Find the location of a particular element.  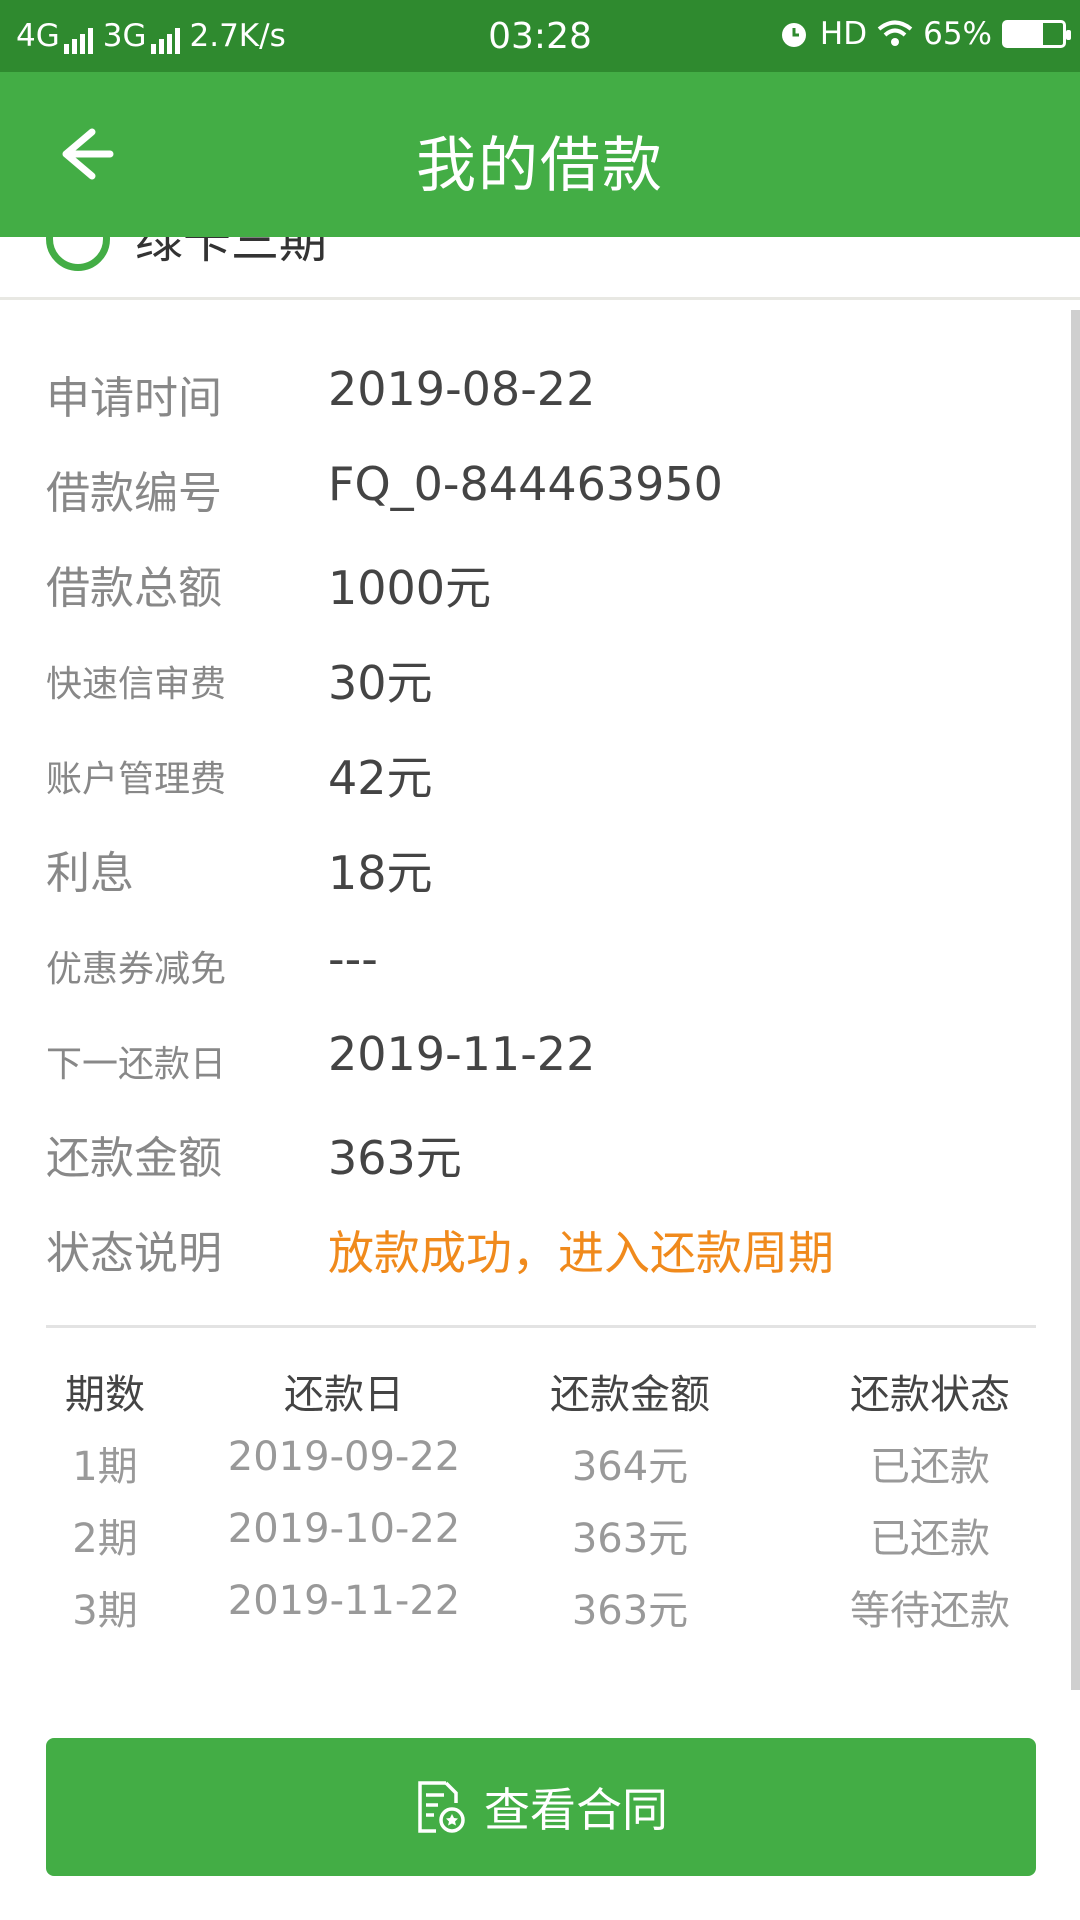

detail-value: 2019-08-22 is located at coordinates (462, 389).